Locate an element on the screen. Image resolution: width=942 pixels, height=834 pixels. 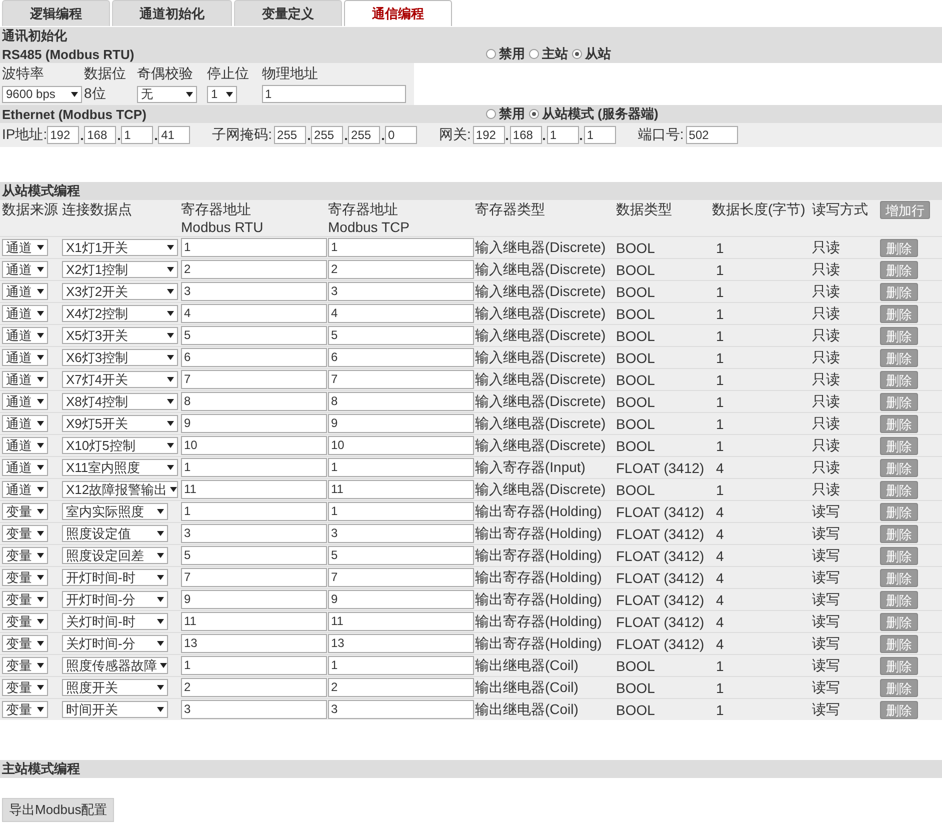
data-point-select: 关灯时间-时 is located at coordinates (115, 621).